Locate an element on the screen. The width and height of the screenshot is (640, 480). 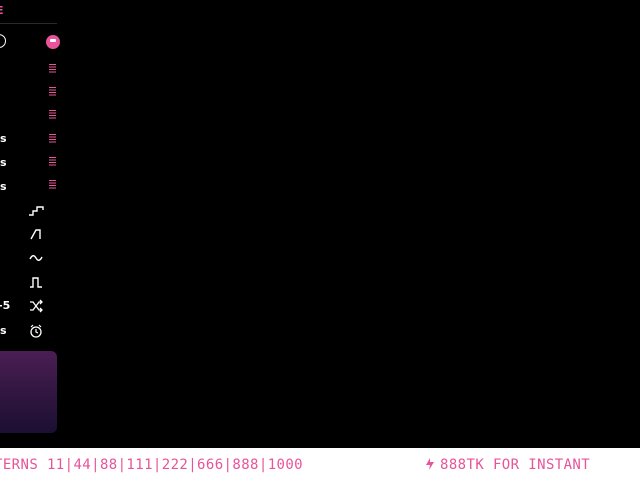
ramp-icon is located at coordinates (36, 234).